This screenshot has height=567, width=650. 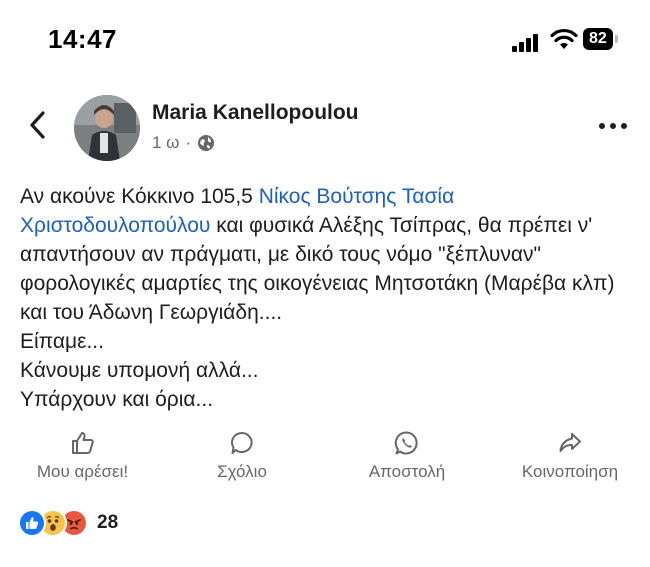 I want to click on more-options-button, so click(x=613, y=126).